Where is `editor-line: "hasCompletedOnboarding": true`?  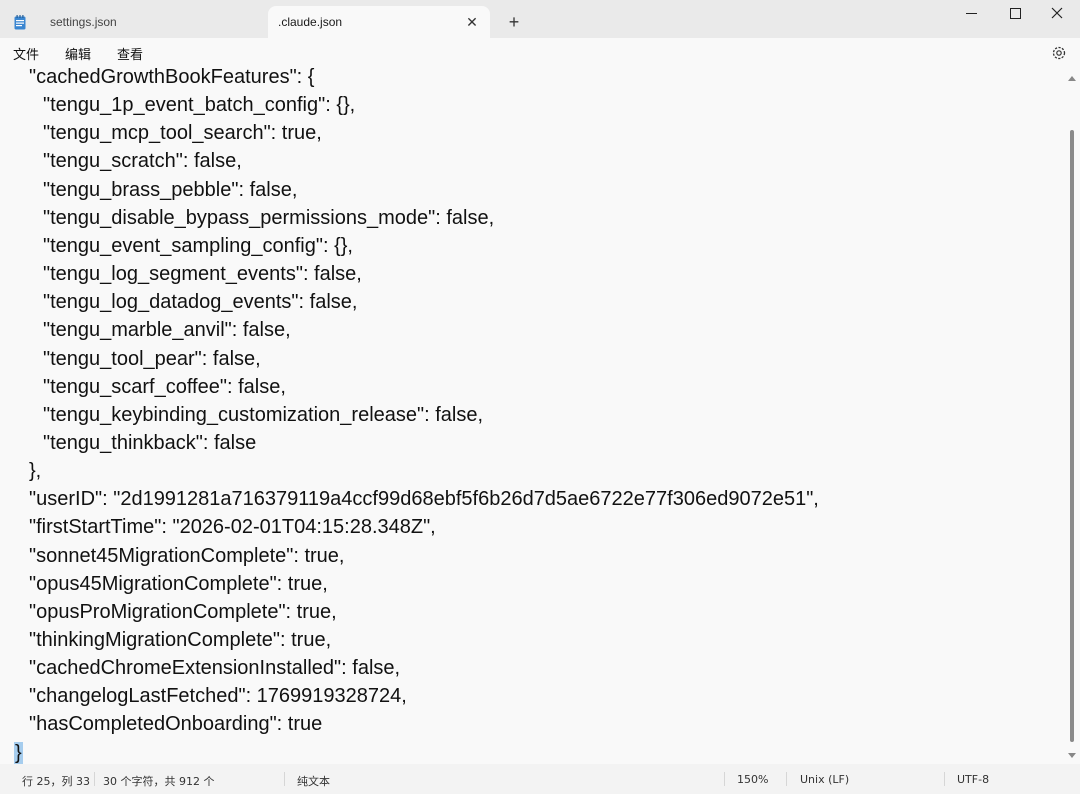
editor-line: "hasCompletedOnboarding": true is located at coordinates (175, 724).